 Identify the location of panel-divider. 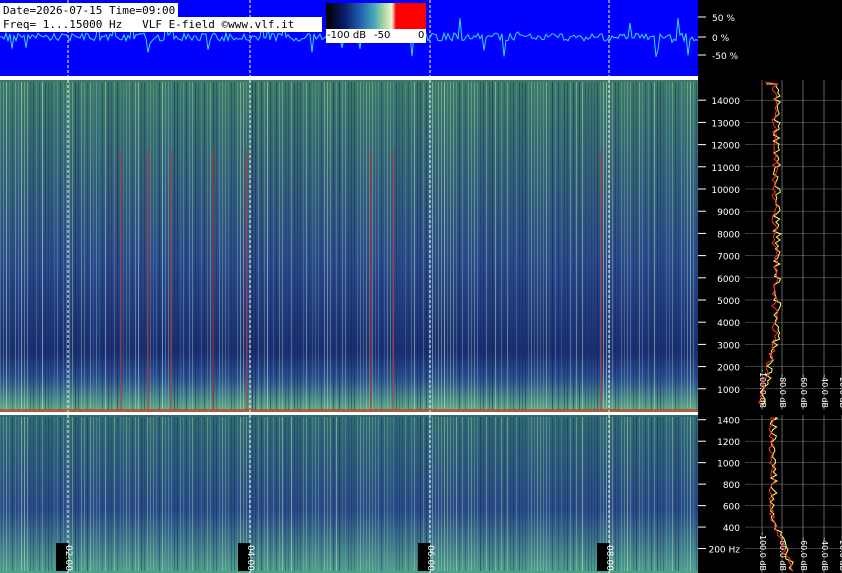
(349, 78).